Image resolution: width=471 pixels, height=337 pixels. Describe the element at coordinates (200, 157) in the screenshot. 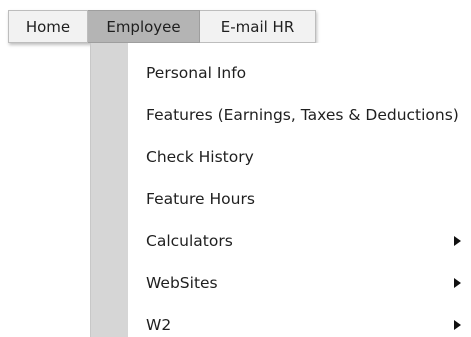

I see `menu-item-label: Check History` at that location.